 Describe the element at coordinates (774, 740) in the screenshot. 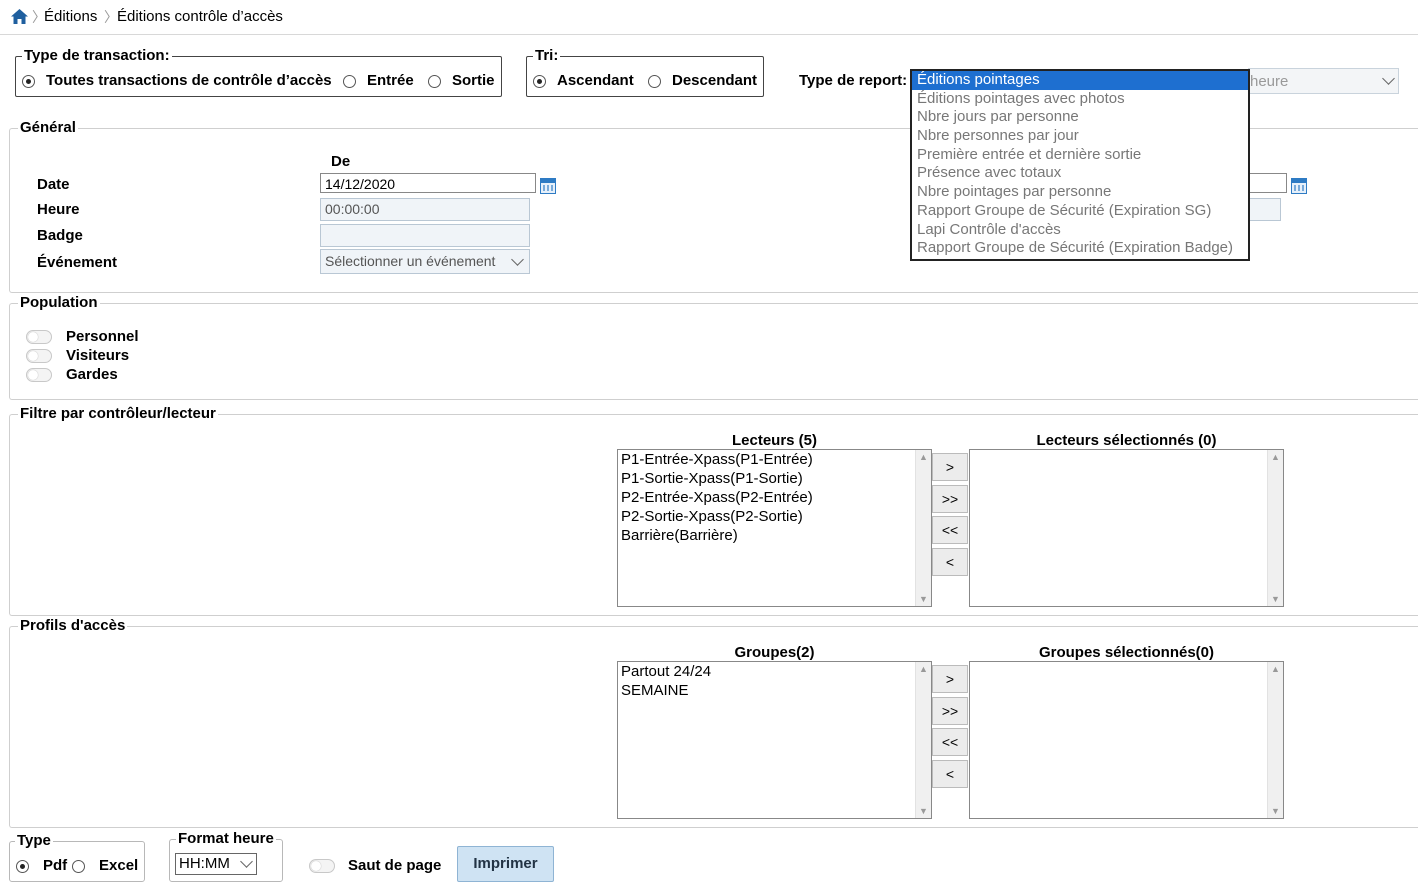

I see `groupes-available-list: Partout 24/24 SEMAINE ▲ ▼` at that location.